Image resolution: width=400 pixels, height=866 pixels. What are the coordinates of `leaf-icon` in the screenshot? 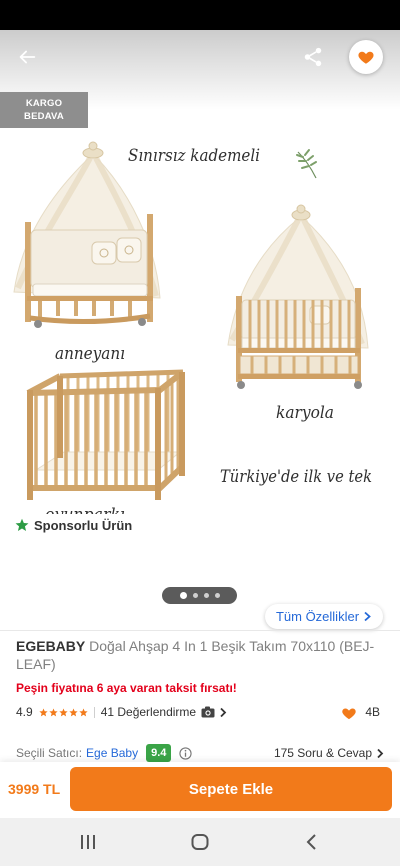 It's located at (306, 164).